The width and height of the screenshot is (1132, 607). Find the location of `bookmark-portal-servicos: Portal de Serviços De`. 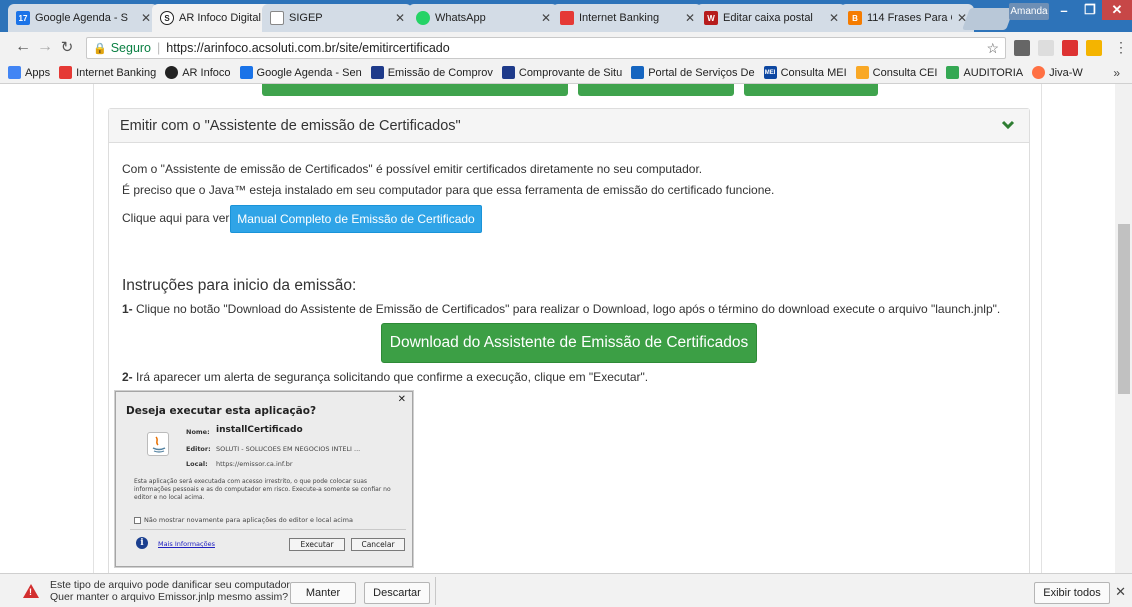

bookmark-portal-servicos: Portal de Serviços De is located at coordinates (693, 72).